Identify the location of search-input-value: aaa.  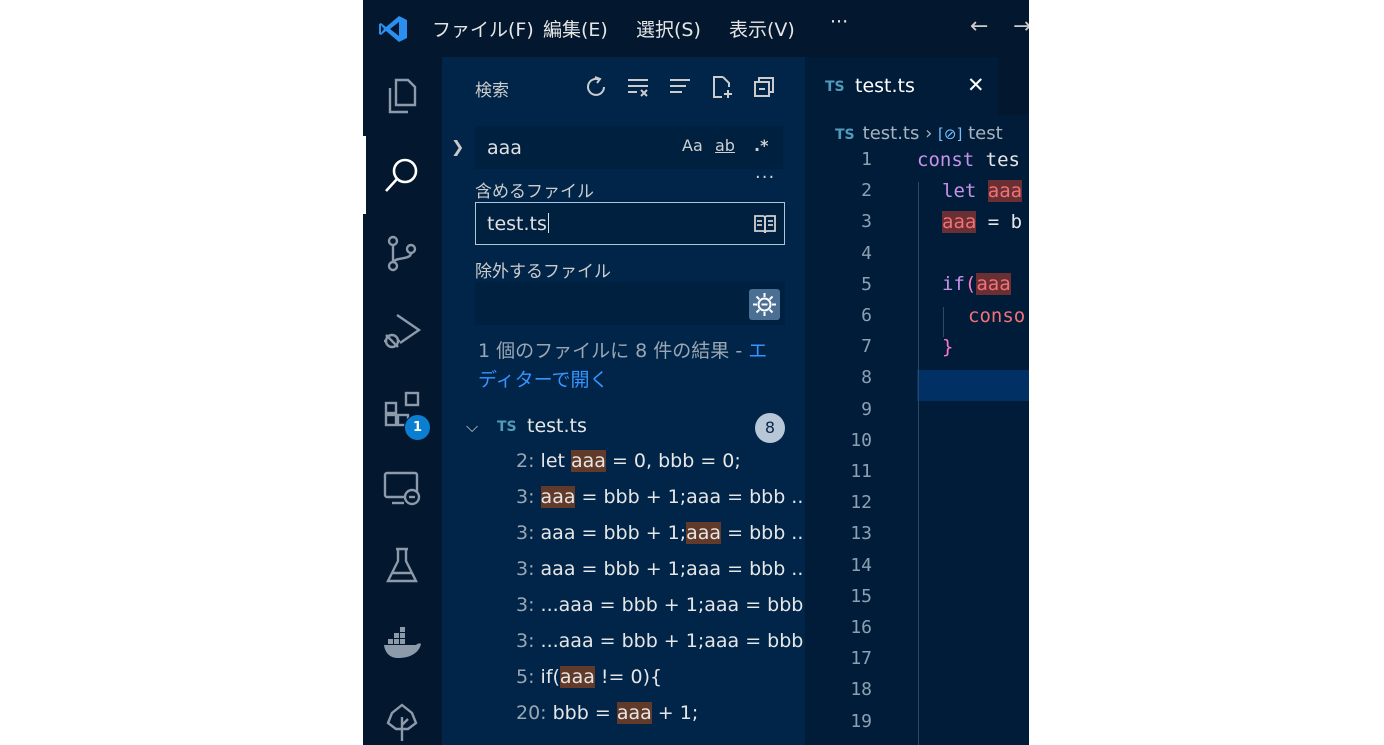
(504, 148).